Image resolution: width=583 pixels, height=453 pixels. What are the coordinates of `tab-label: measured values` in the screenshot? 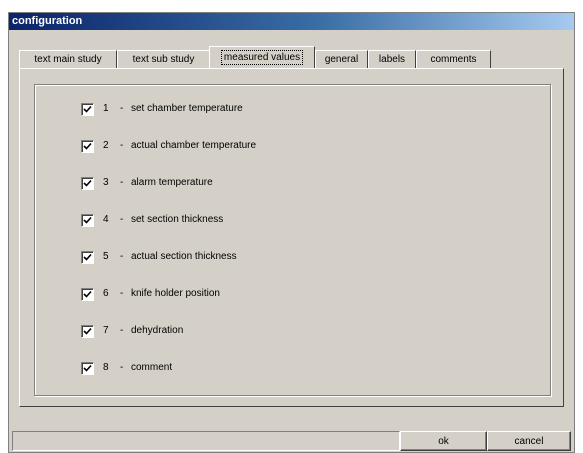 It's located at (262, 57).